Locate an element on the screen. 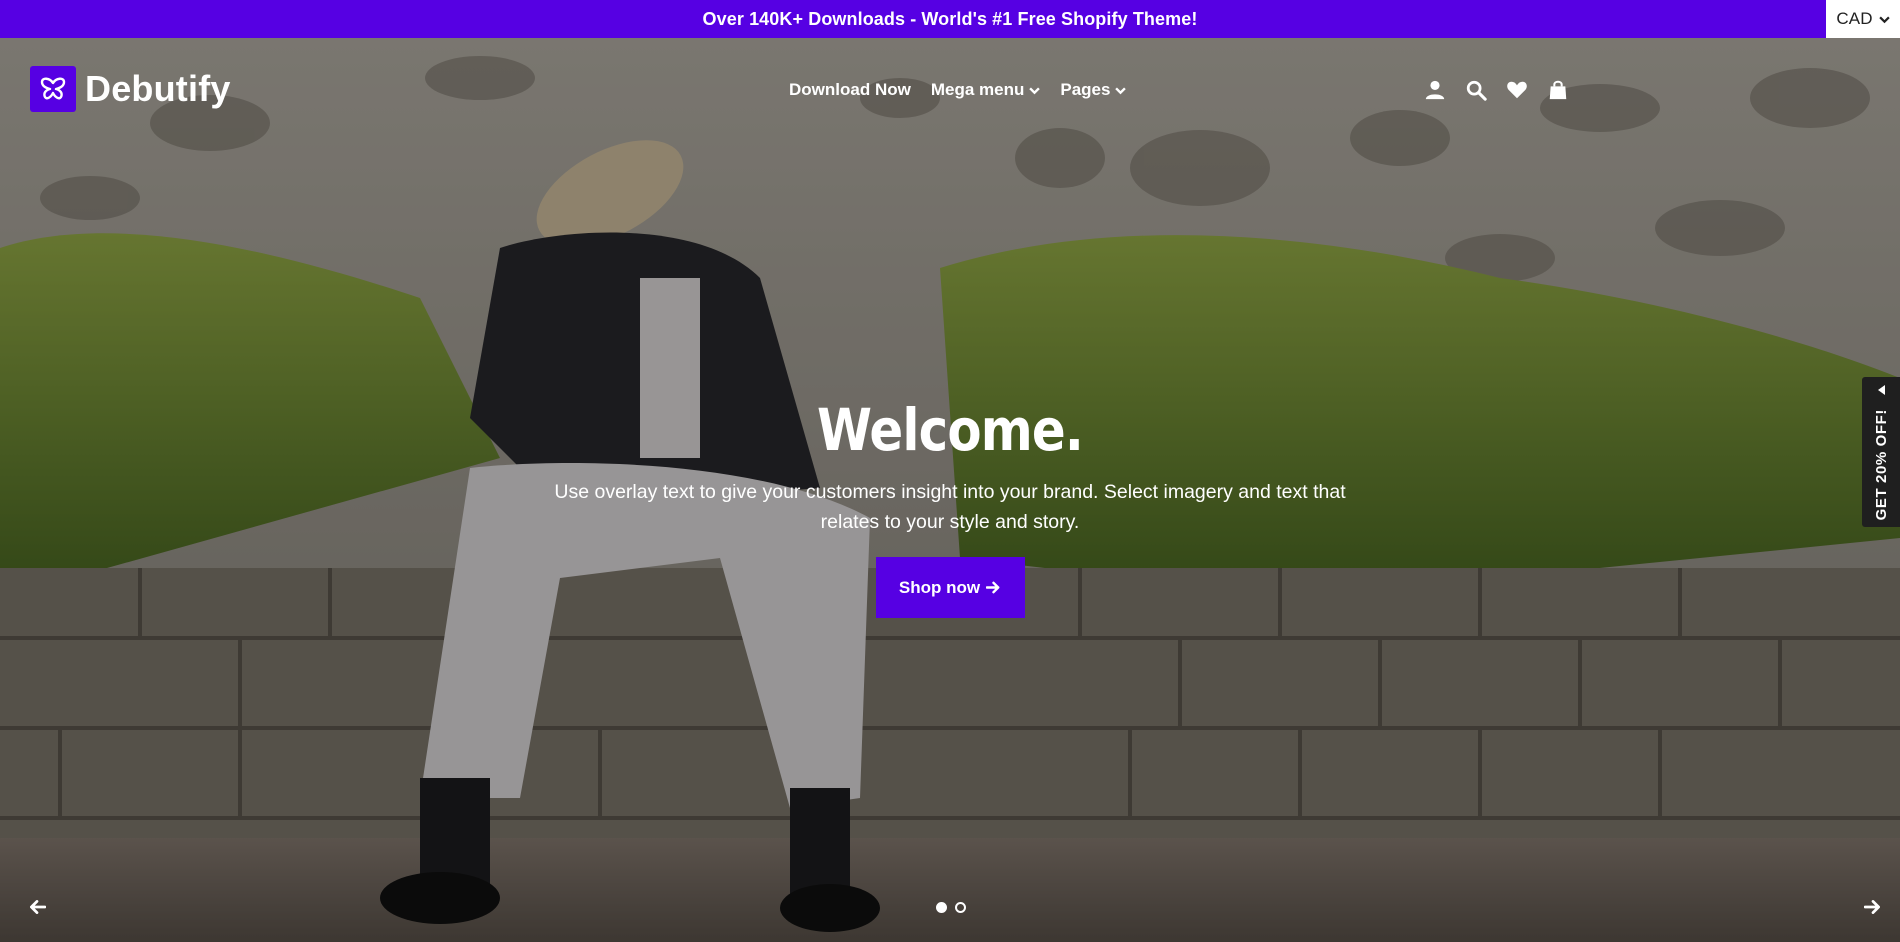 The height and width of the screenshot is (942, 1900). brand-logo: Debutify is located at coordinates (130, 89).